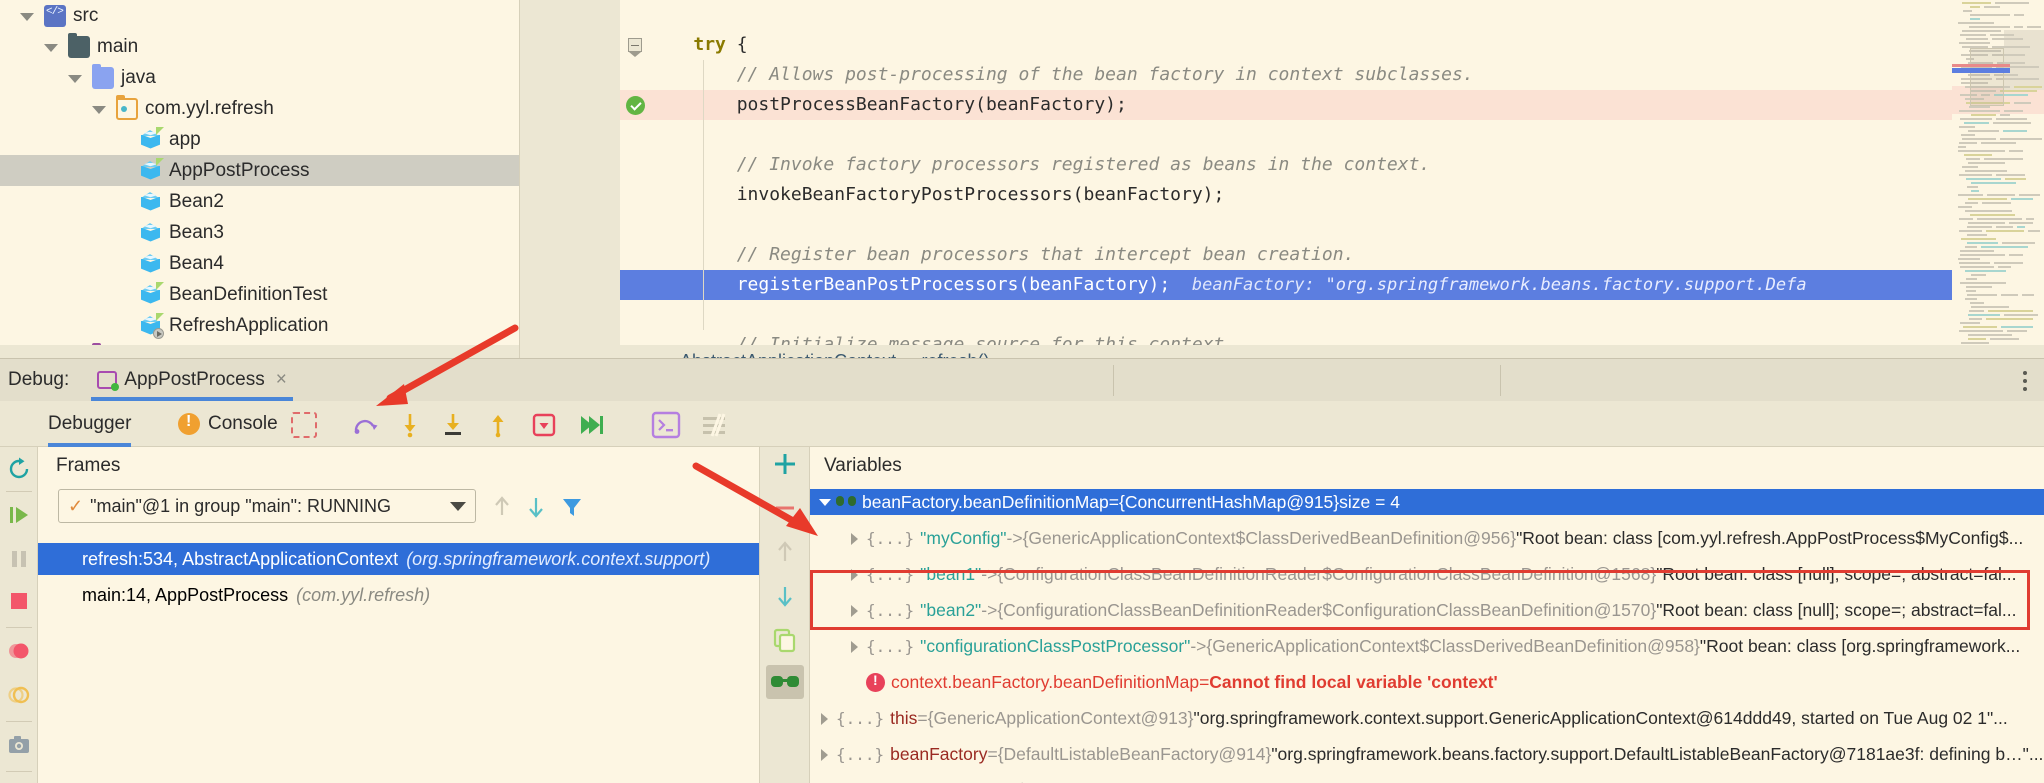 This screenshot has height=783, width=2044. I want to click on filter-icon, so click(572, 507).